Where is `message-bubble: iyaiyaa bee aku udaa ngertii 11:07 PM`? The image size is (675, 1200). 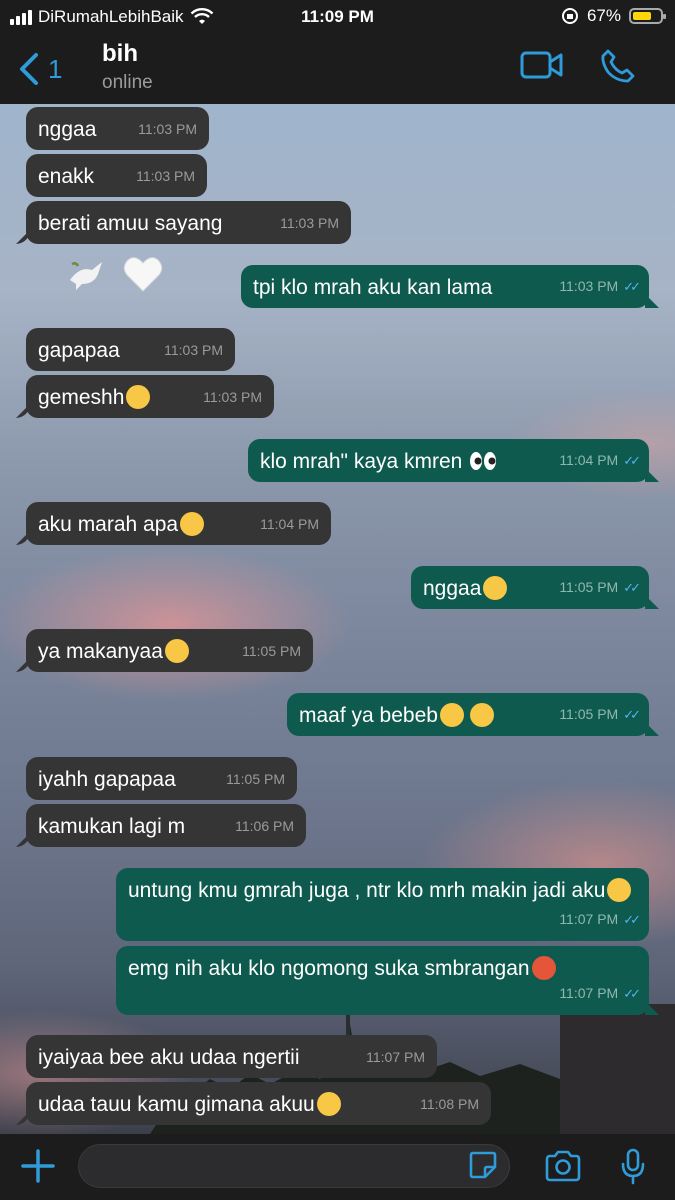 message-bubble: iyaiyaa bee aku udaa ngertii 11:07 PM is located at coordinates (231, 1056).